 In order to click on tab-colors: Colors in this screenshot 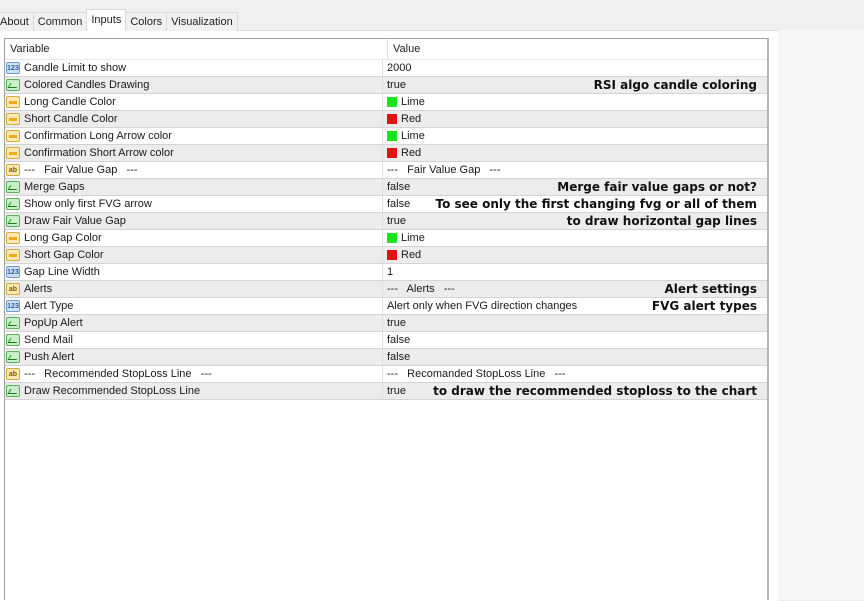, I will do `click(146, 21)`.